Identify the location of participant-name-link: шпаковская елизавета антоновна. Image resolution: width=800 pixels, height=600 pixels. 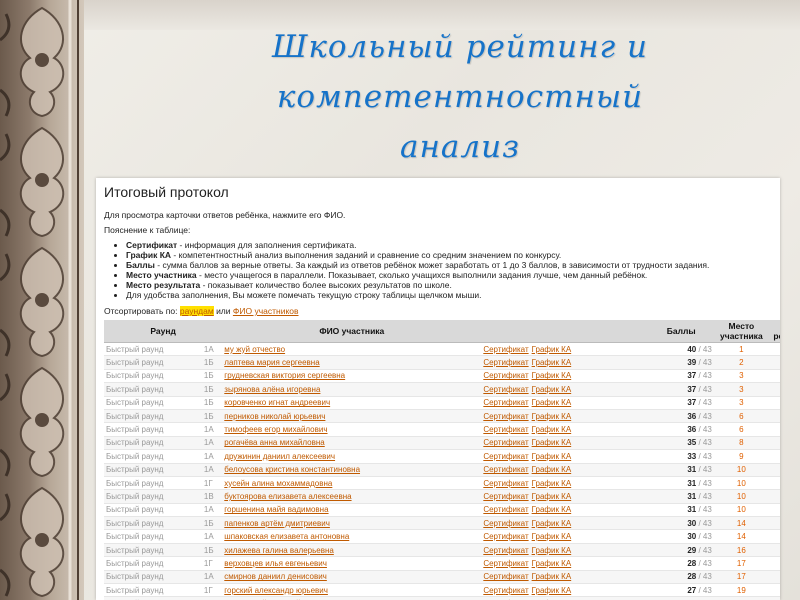
(286, 536).